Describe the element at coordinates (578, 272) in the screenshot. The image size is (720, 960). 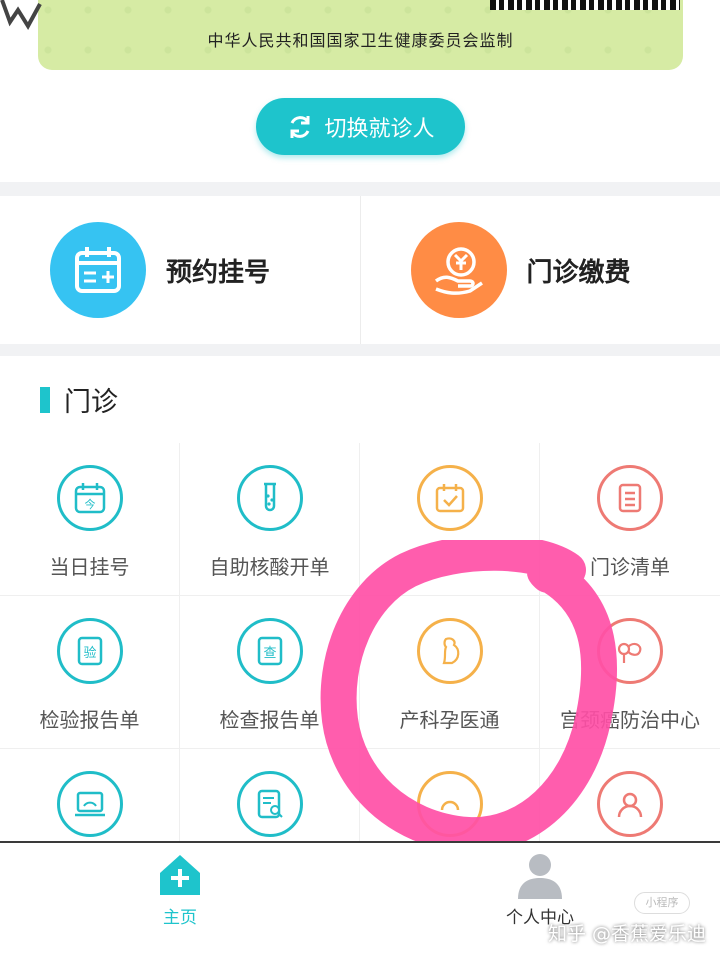
I see `payment-label: 门诊缴费` at that location.